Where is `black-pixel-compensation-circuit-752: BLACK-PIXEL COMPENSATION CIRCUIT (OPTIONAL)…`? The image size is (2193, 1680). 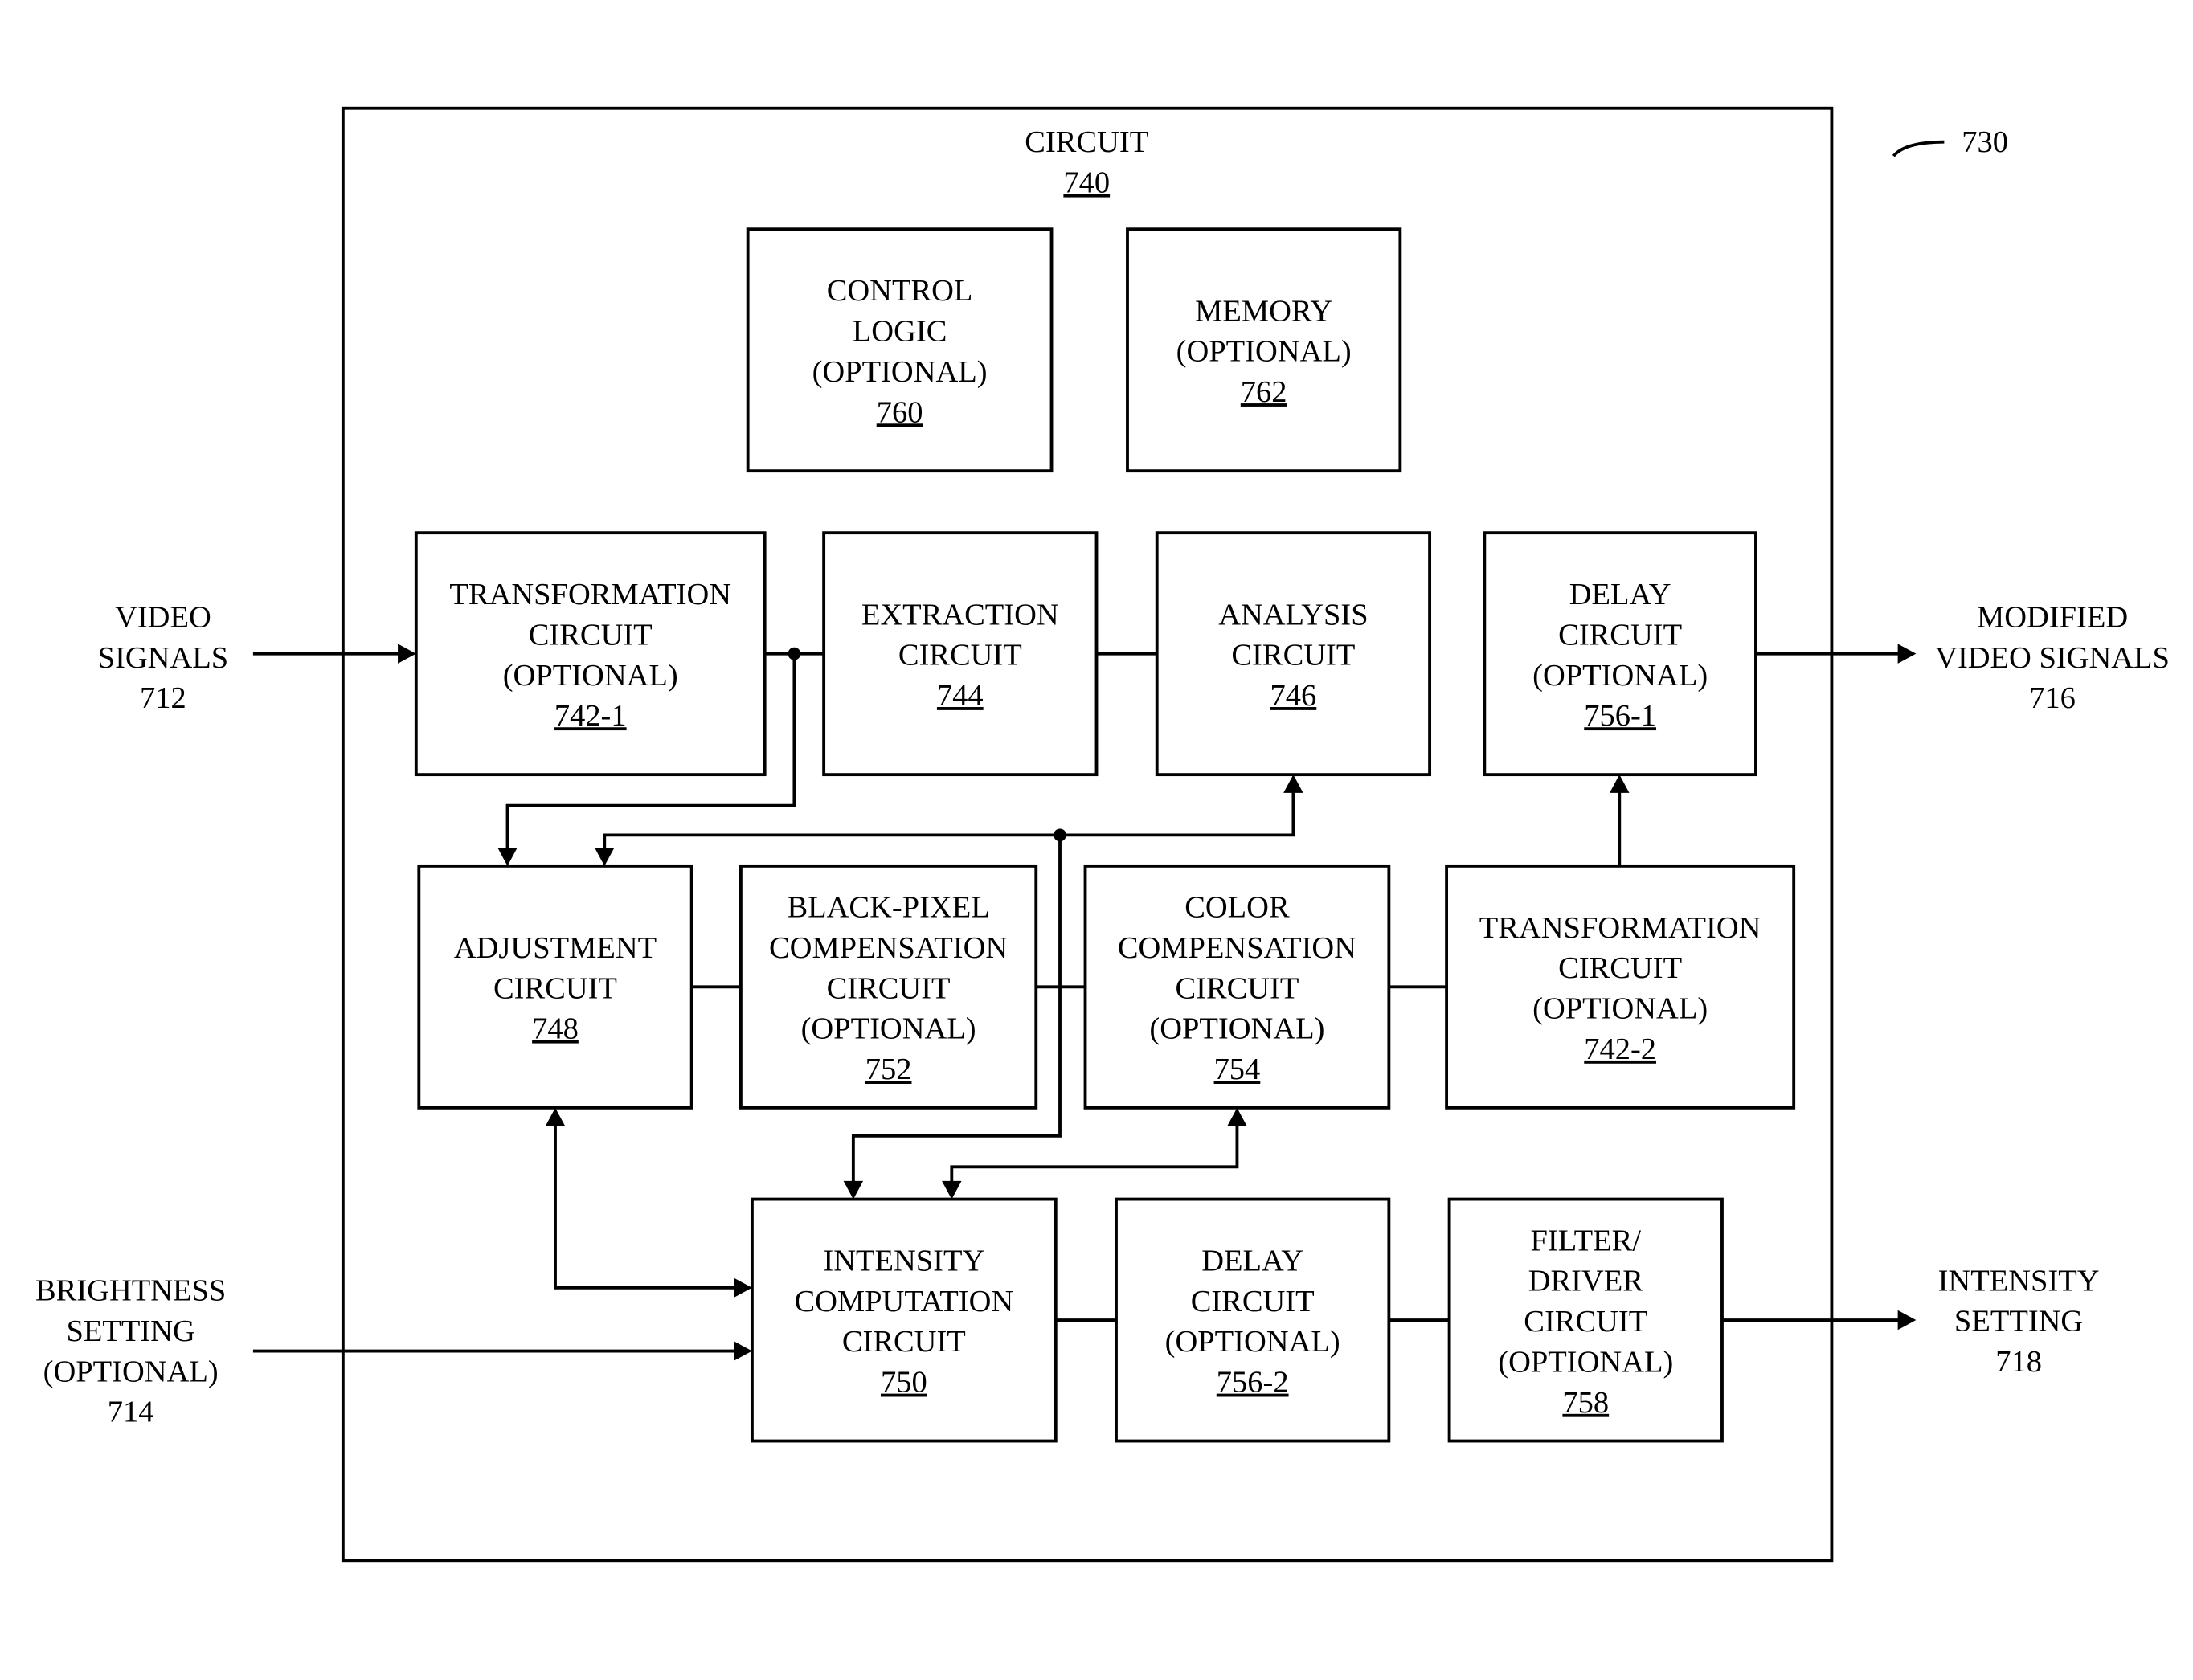 black-pixel-compensation-circuit-752: BLACK-PIXEL COMPENSATION CIRCUIT (OPTIONAL)… is located at coordinates (888, 987).